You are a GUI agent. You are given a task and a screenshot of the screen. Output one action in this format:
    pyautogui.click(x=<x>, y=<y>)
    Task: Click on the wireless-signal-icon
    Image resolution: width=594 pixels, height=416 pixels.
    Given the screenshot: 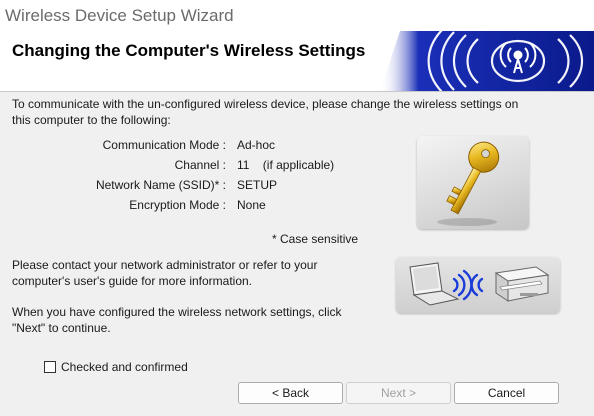 What is the action you would take?
    pyautogui.click(x=487, y=61)
    